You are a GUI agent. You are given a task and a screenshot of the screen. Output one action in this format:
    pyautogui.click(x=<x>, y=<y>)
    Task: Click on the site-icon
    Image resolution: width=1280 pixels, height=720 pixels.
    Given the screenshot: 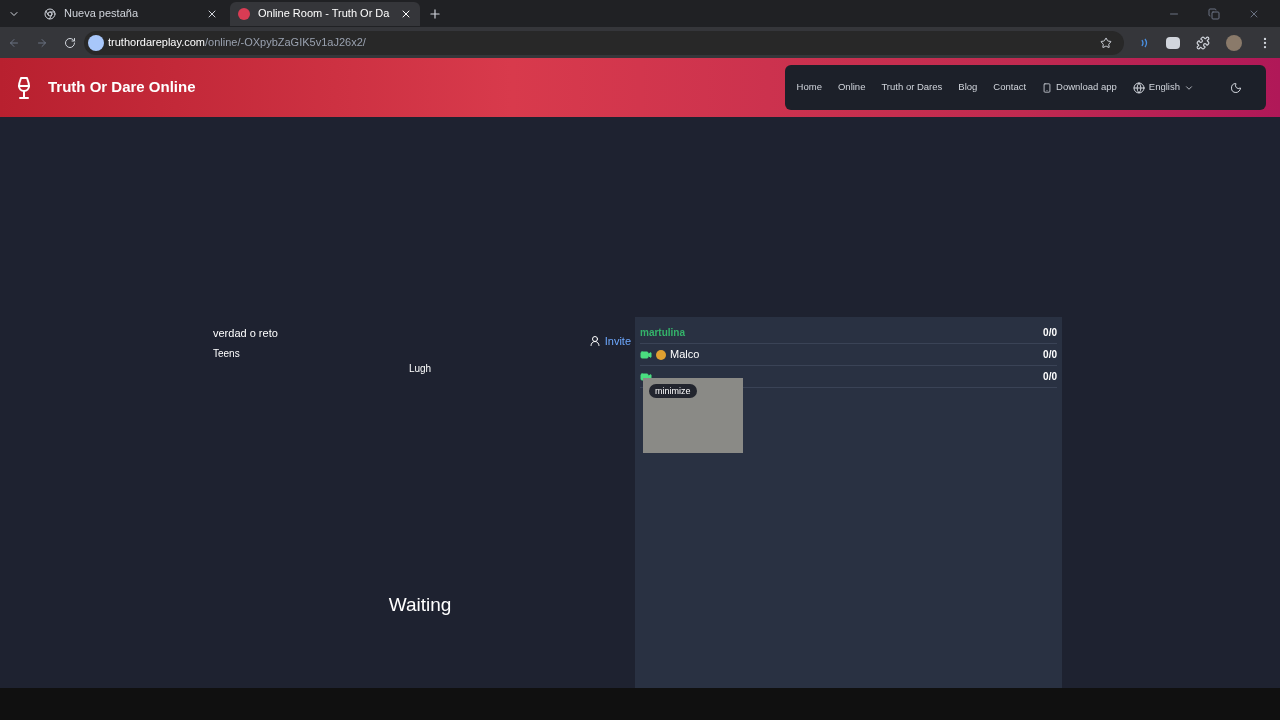 What is the action you would take?
    pyautogui.click(x=96, y=42)
    